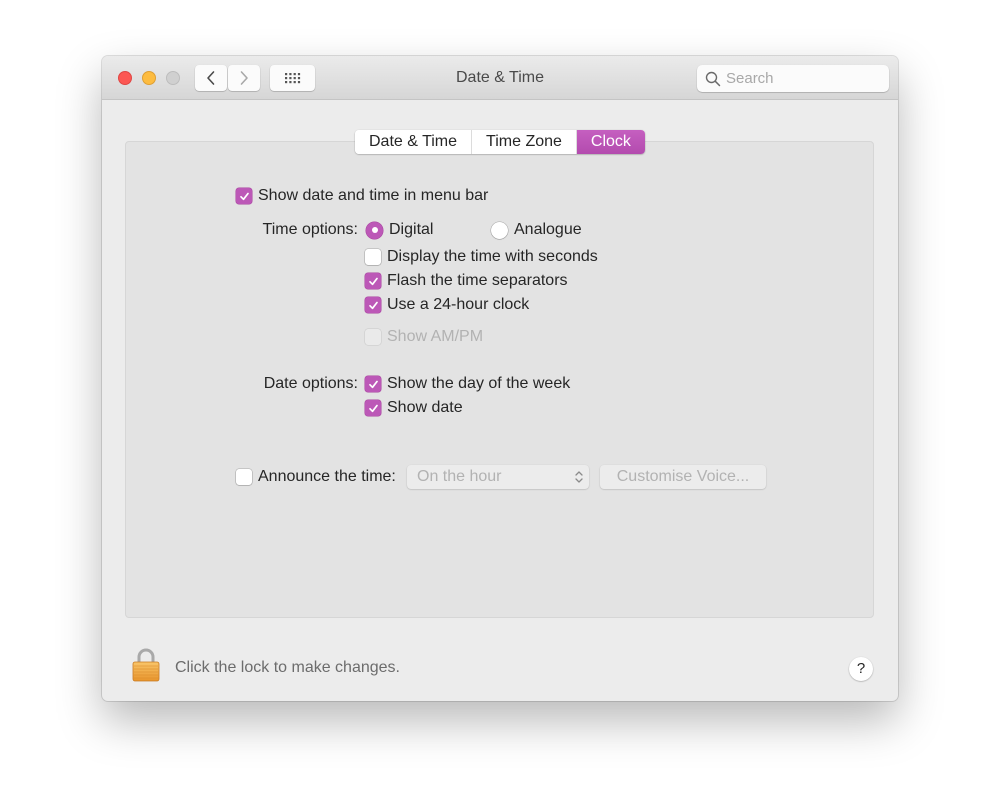  What do you see at coordinates (610, 142) in the screenshot?
I see `tab-clock: Clock` at bounding box center [610, 142].